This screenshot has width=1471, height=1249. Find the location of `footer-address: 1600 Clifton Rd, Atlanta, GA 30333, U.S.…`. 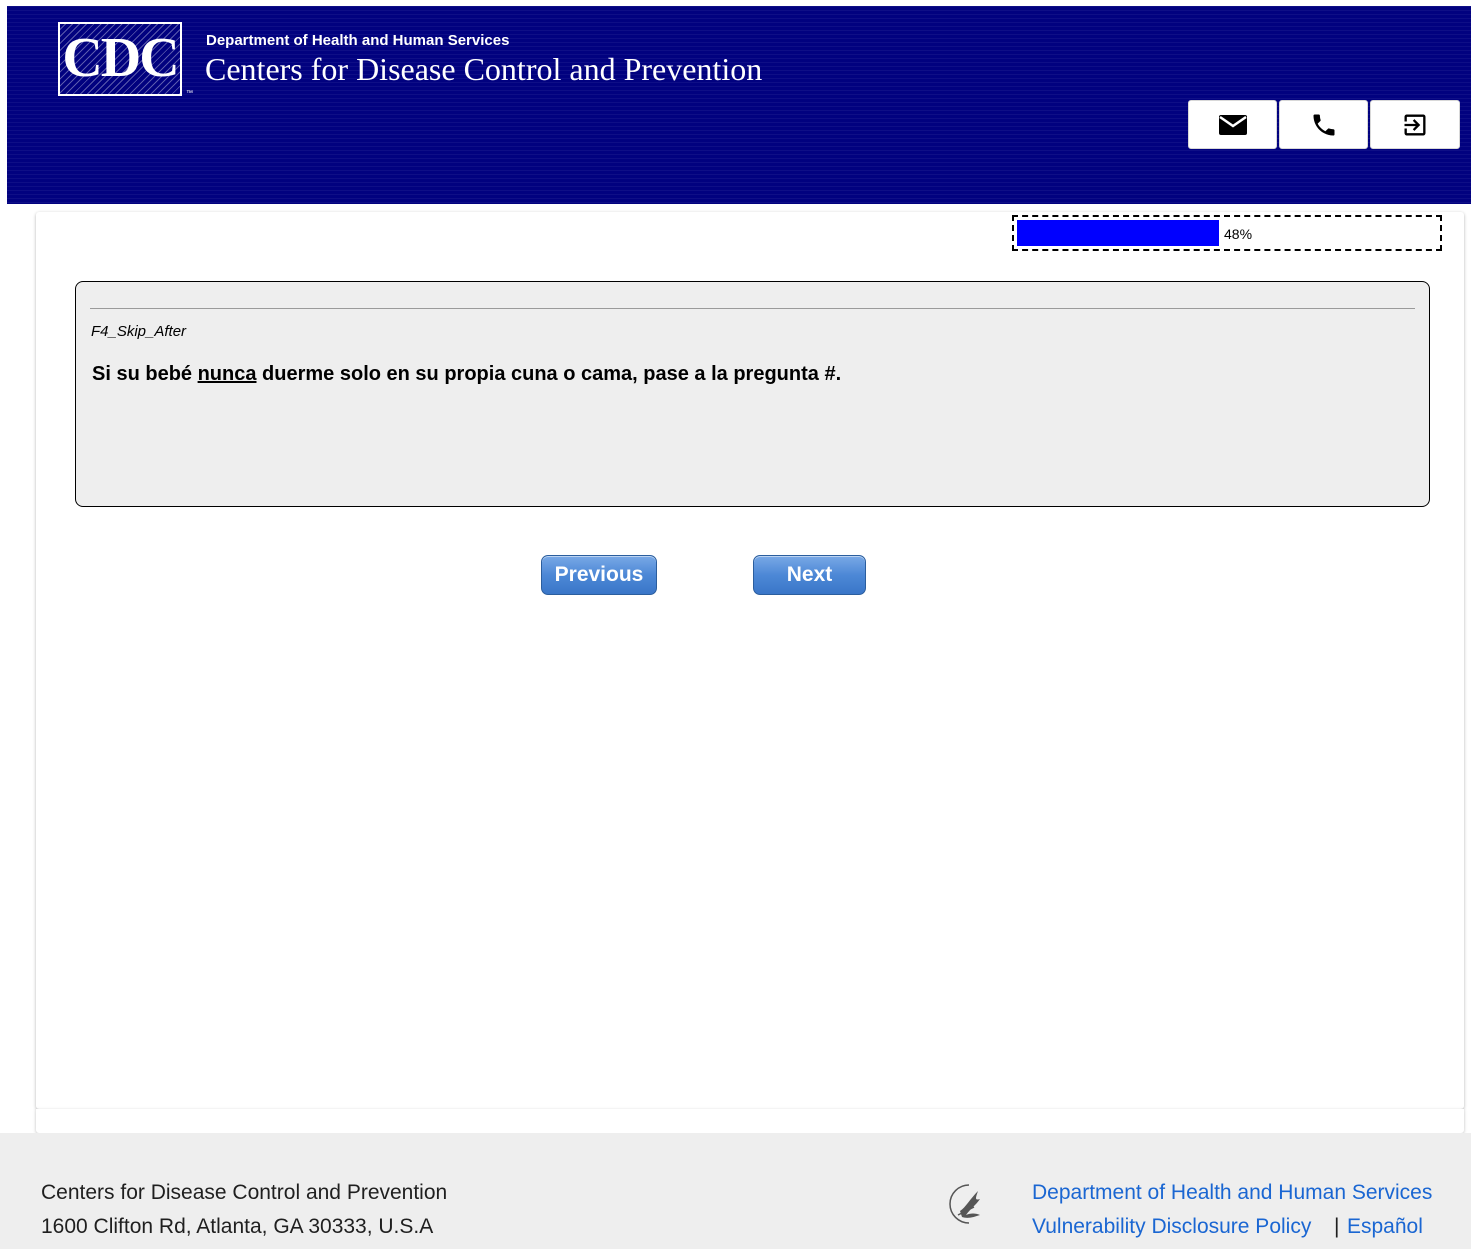

footer-address: 1600 Clifton Rd, Atlanta, GA 30333, U.S.… is located at coordinates (237, 1226).